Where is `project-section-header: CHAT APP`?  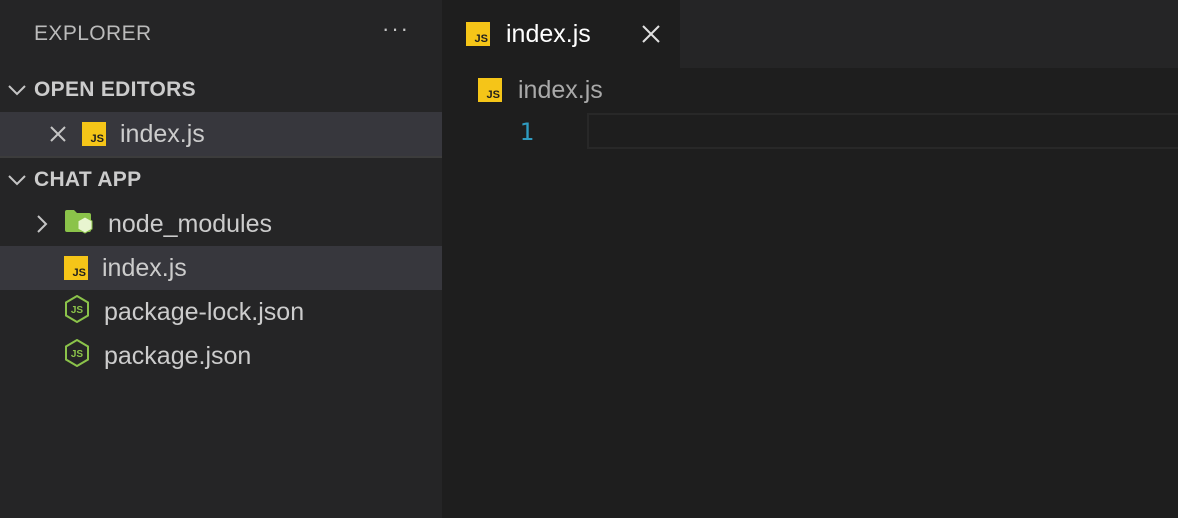
project-section-header: CHAT APP is located at coordinates (221, 180).